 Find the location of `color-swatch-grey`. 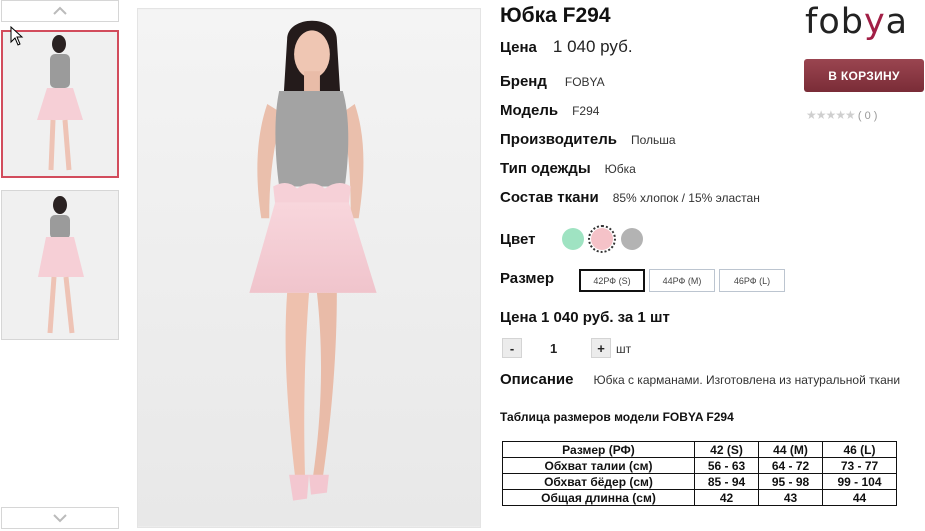

color-swatch-grey is located at coordinates (632, 239).